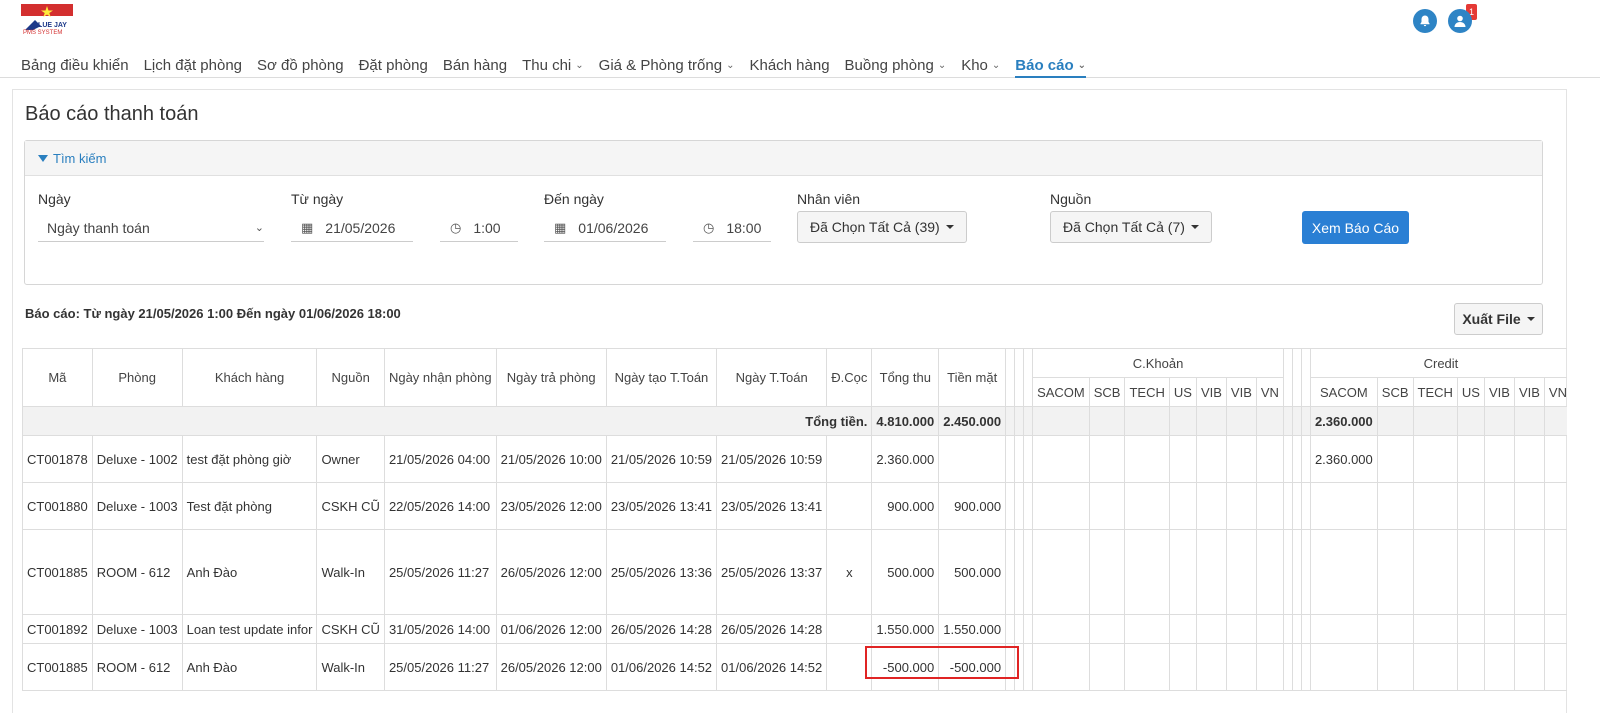  I want to click on column-header: Đ.Cọc, so click(849, 377).